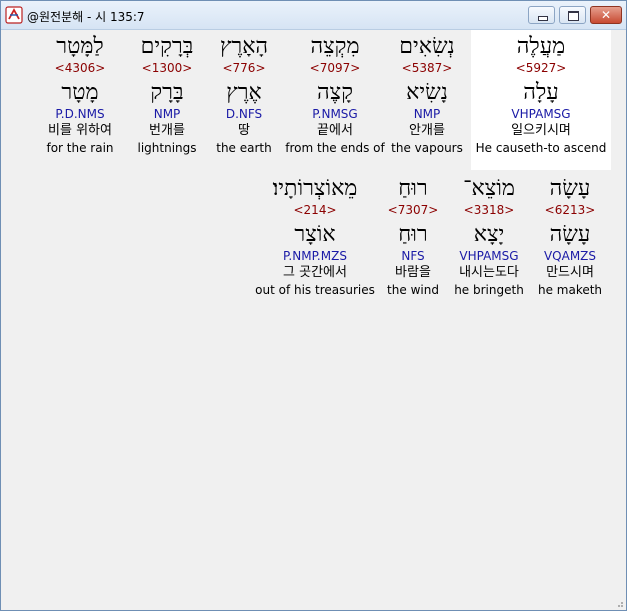 This screenshot has height=611, width=627. Describe the element at coordinates (80, 130) in the screenshot. I see `korean-gloss: 비를 위하여` at that location.